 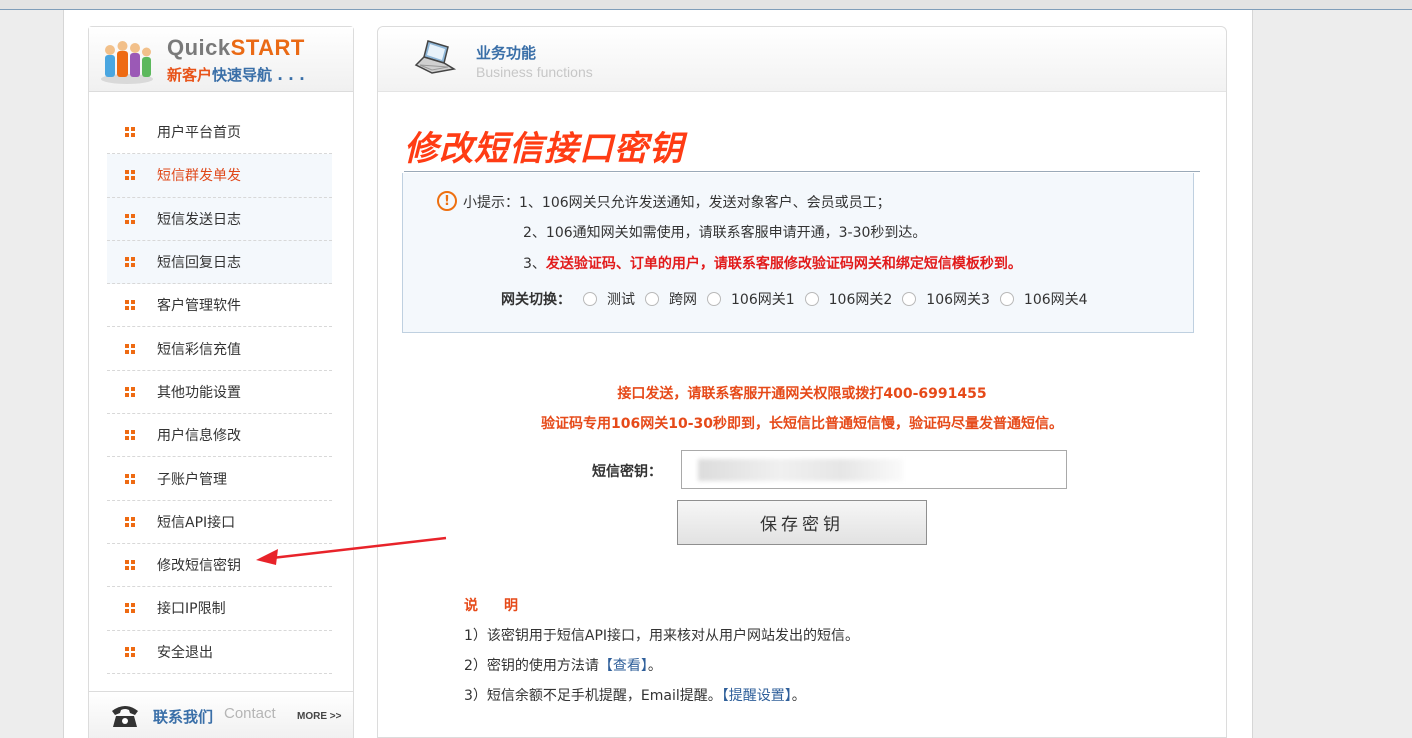 I want to click on notes-title: 说 明, so click(x=494, y=606).